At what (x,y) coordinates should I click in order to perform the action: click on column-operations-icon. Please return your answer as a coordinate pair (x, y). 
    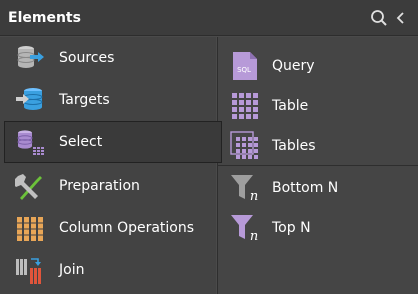
    Looking at the image, I should click on (30, 228).